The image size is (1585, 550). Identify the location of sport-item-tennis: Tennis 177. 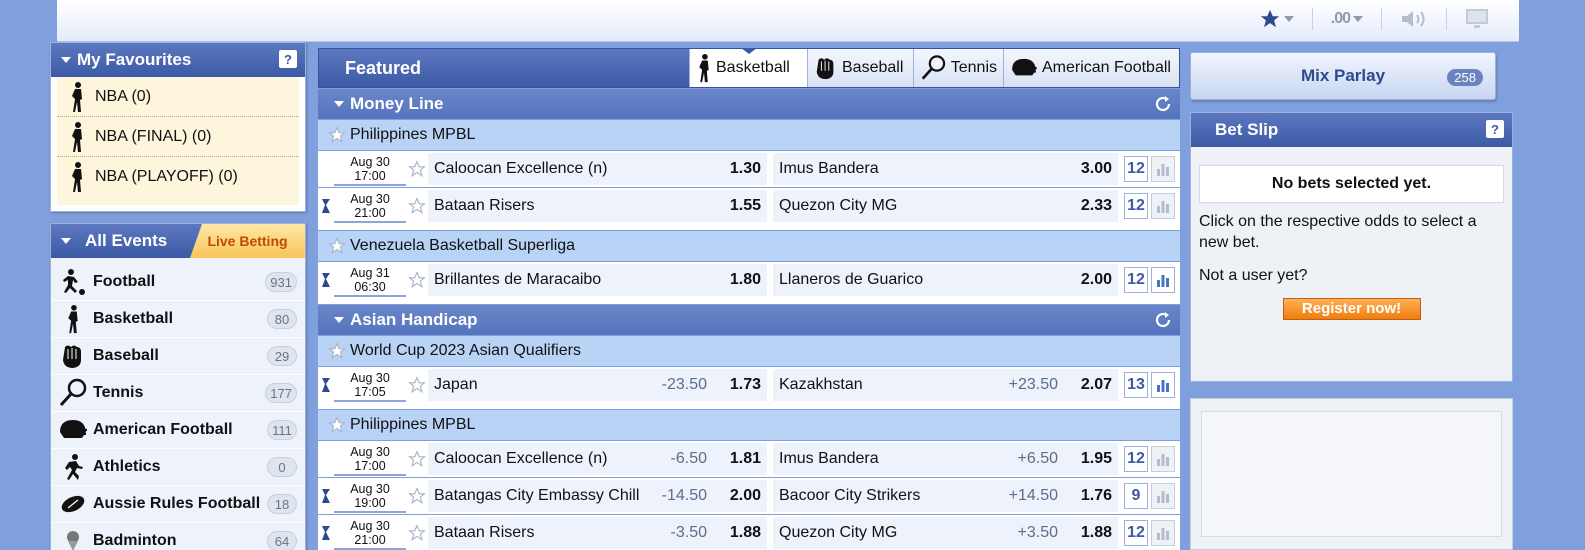
(178, 393).